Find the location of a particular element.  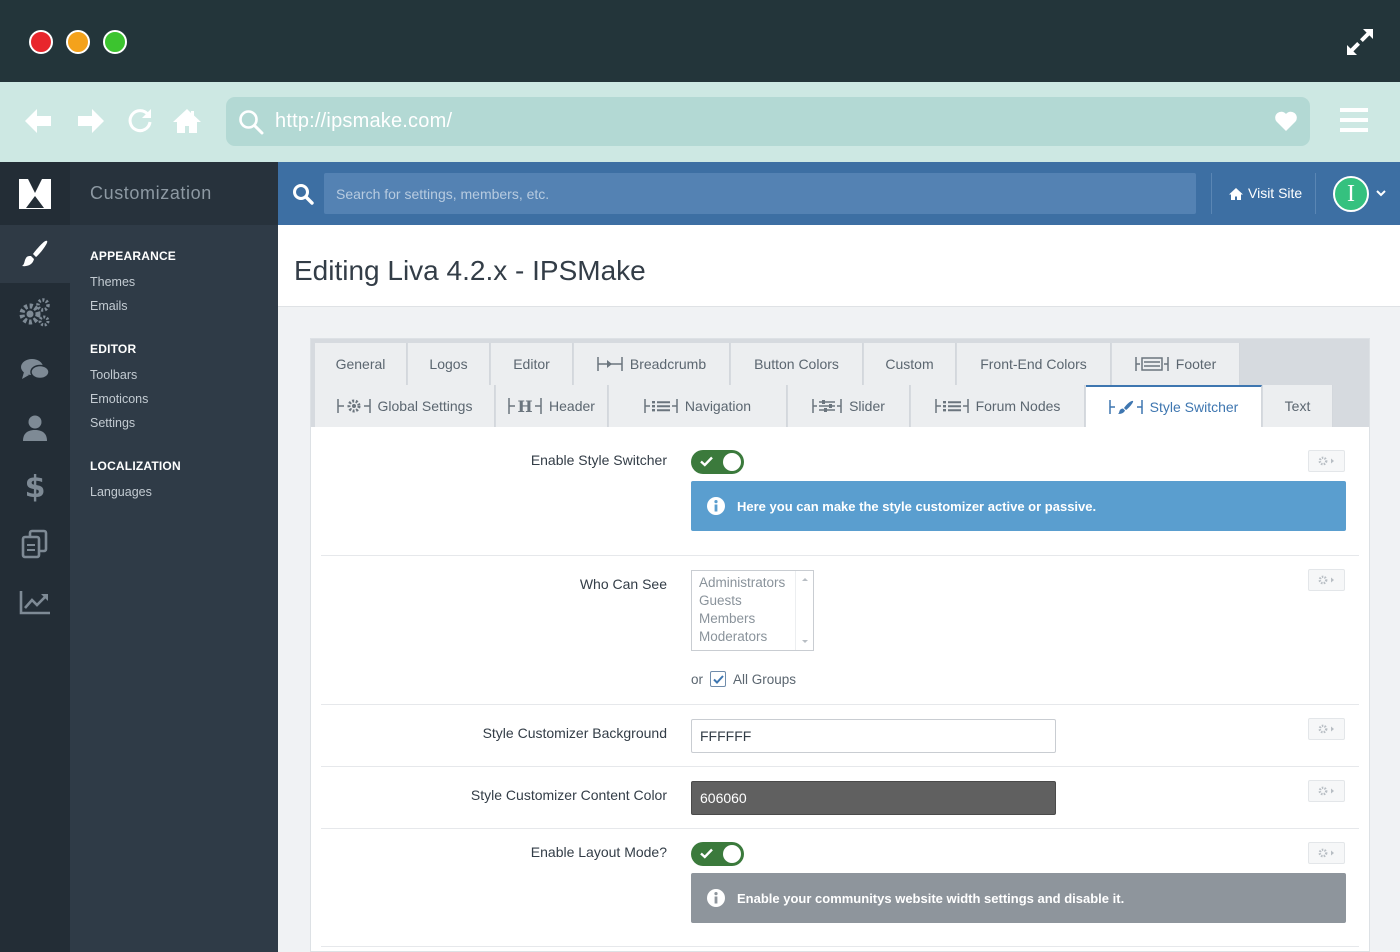

page-header: Editing Liva 4.2.x - IPSMake is located at coordinates (839, 266).